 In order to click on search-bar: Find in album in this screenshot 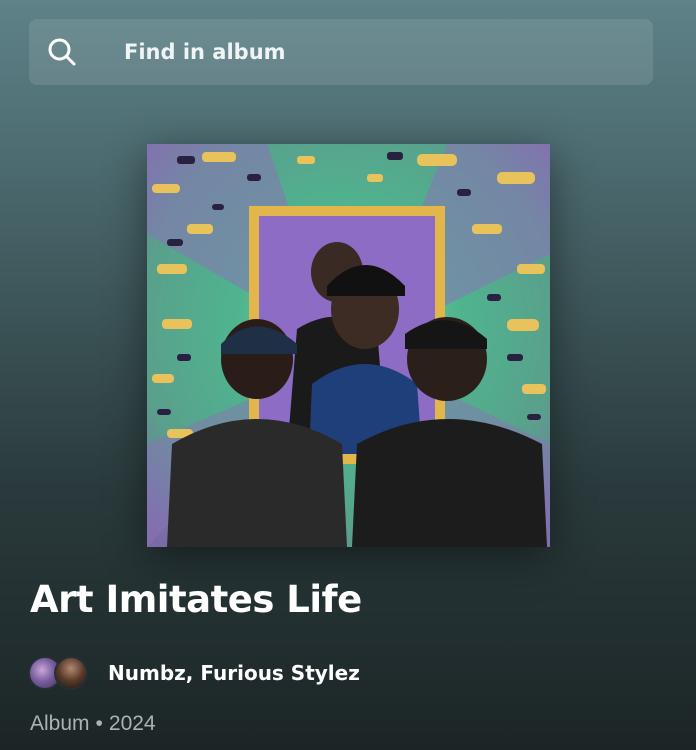, I will do `click(341, 52)`.